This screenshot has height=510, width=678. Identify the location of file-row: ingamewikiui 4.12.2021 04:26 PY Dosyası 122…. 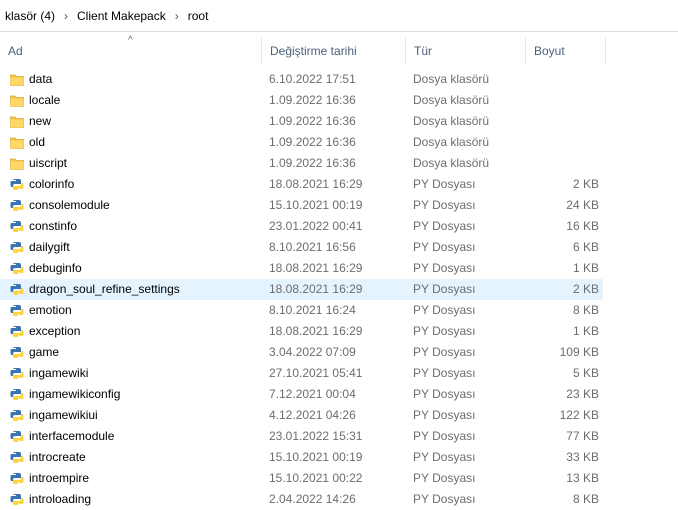
(301, 415).